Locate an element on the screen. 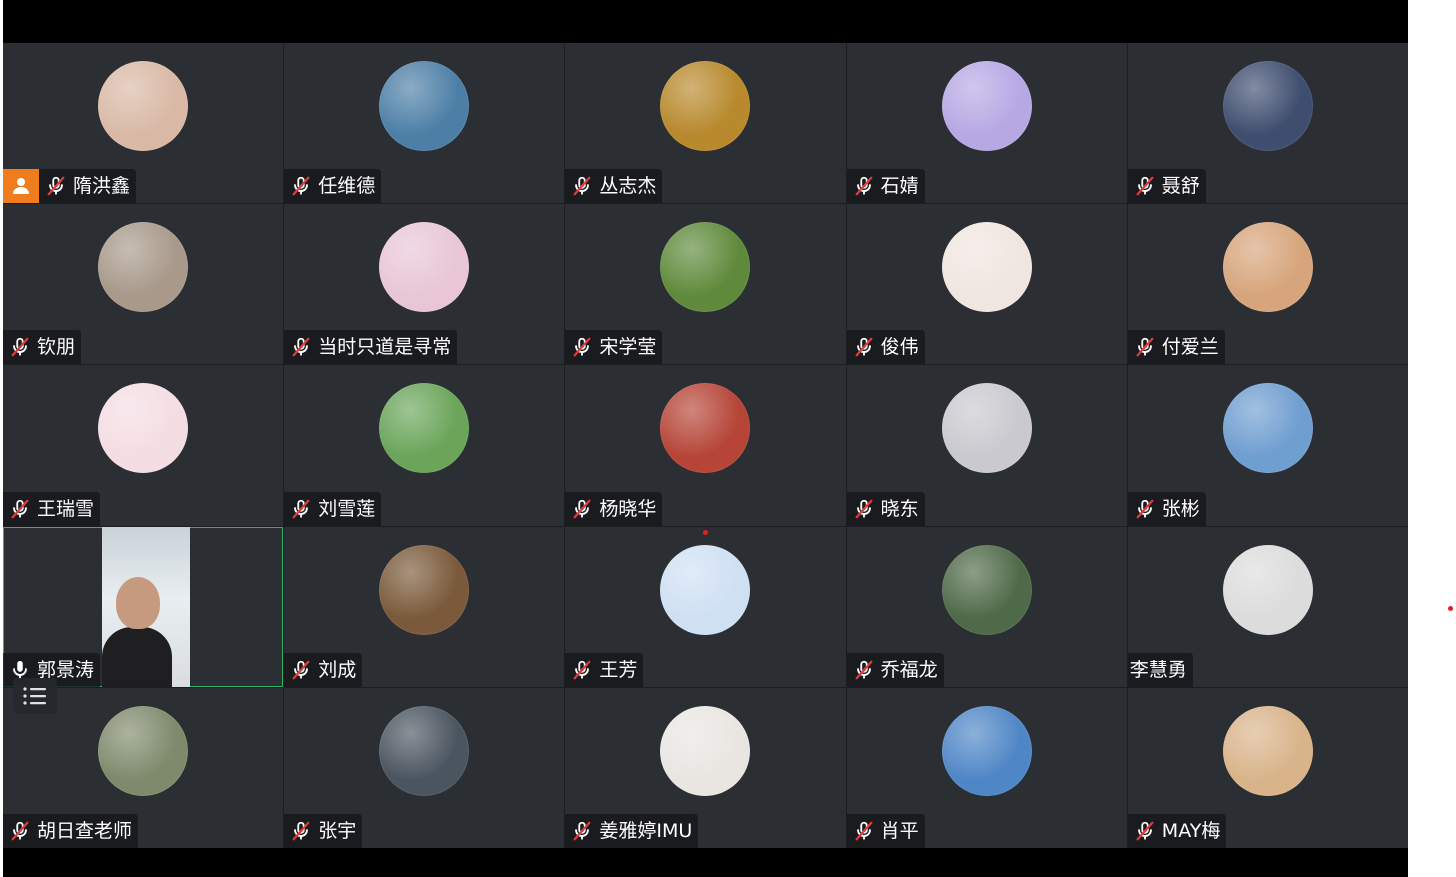  participant-tile: 王瑞雪 is located at coordinates (143, 445).